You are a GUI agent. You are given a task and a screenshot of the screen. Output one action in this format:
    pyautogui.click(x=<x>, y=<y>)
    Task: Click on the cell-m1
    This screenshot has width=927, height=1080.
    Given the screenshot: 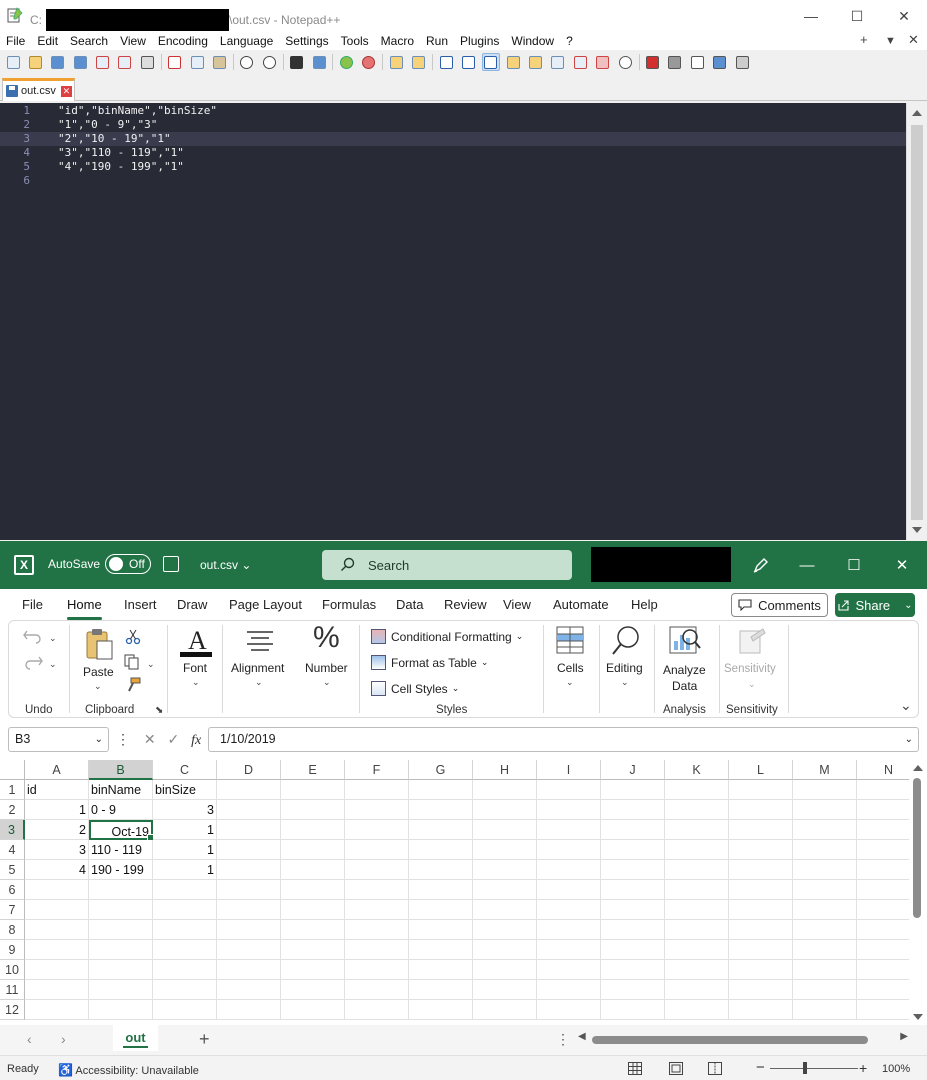 What is the action you would take?
    pyautogui.click(x=825, y=790)
    